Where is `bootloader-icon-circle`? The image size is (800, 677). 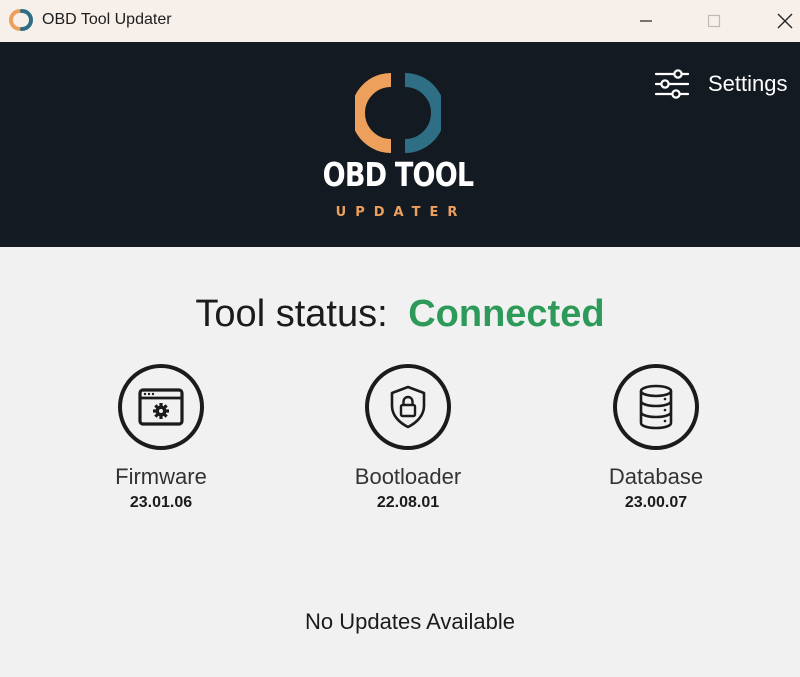 bootloader-icon-circle is located at coordinates (408, 407).